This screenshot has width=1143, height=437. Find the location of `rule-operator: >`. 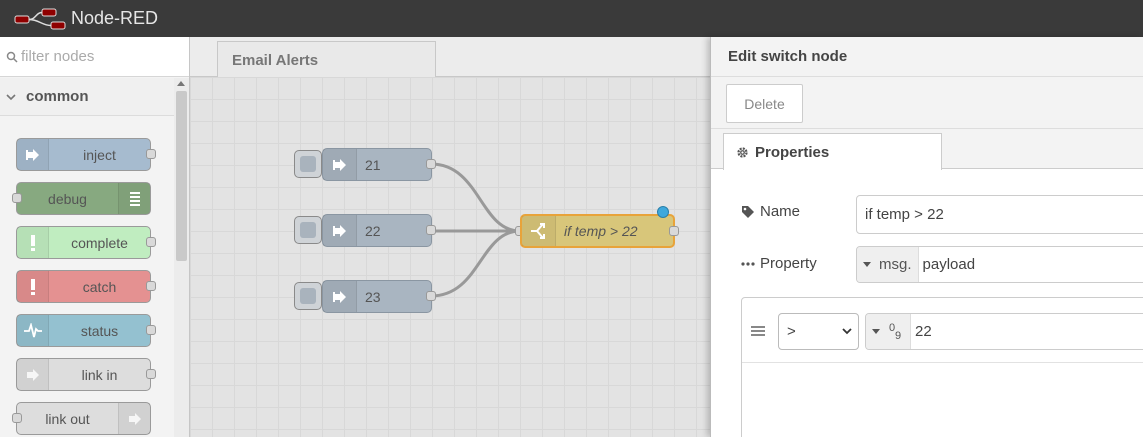

rule-operator: > is located at coordinates (791, 331).